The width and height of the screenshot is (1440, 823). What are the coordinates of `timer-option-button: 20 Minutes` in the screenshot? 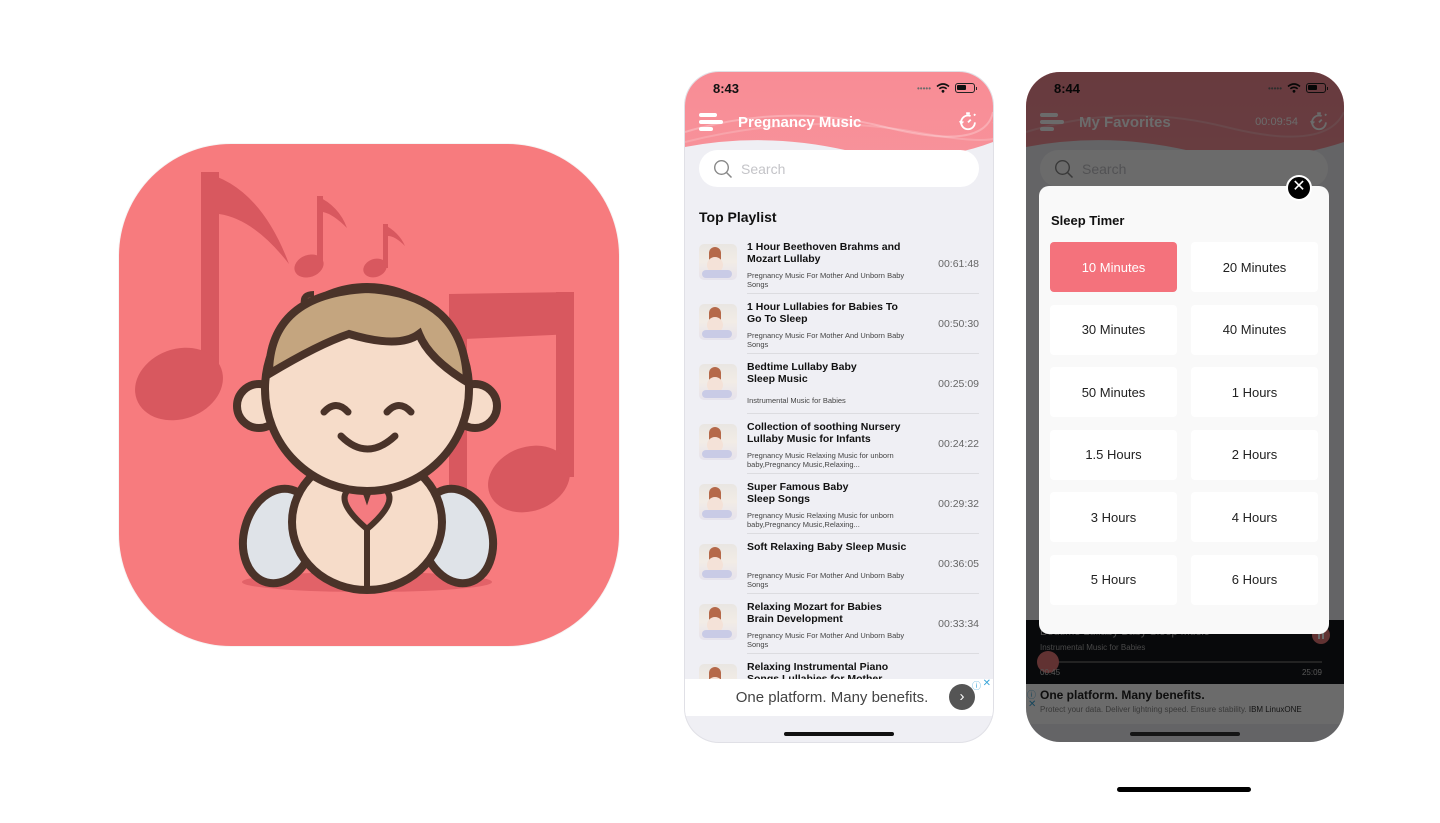 It's located at (1254, 267).